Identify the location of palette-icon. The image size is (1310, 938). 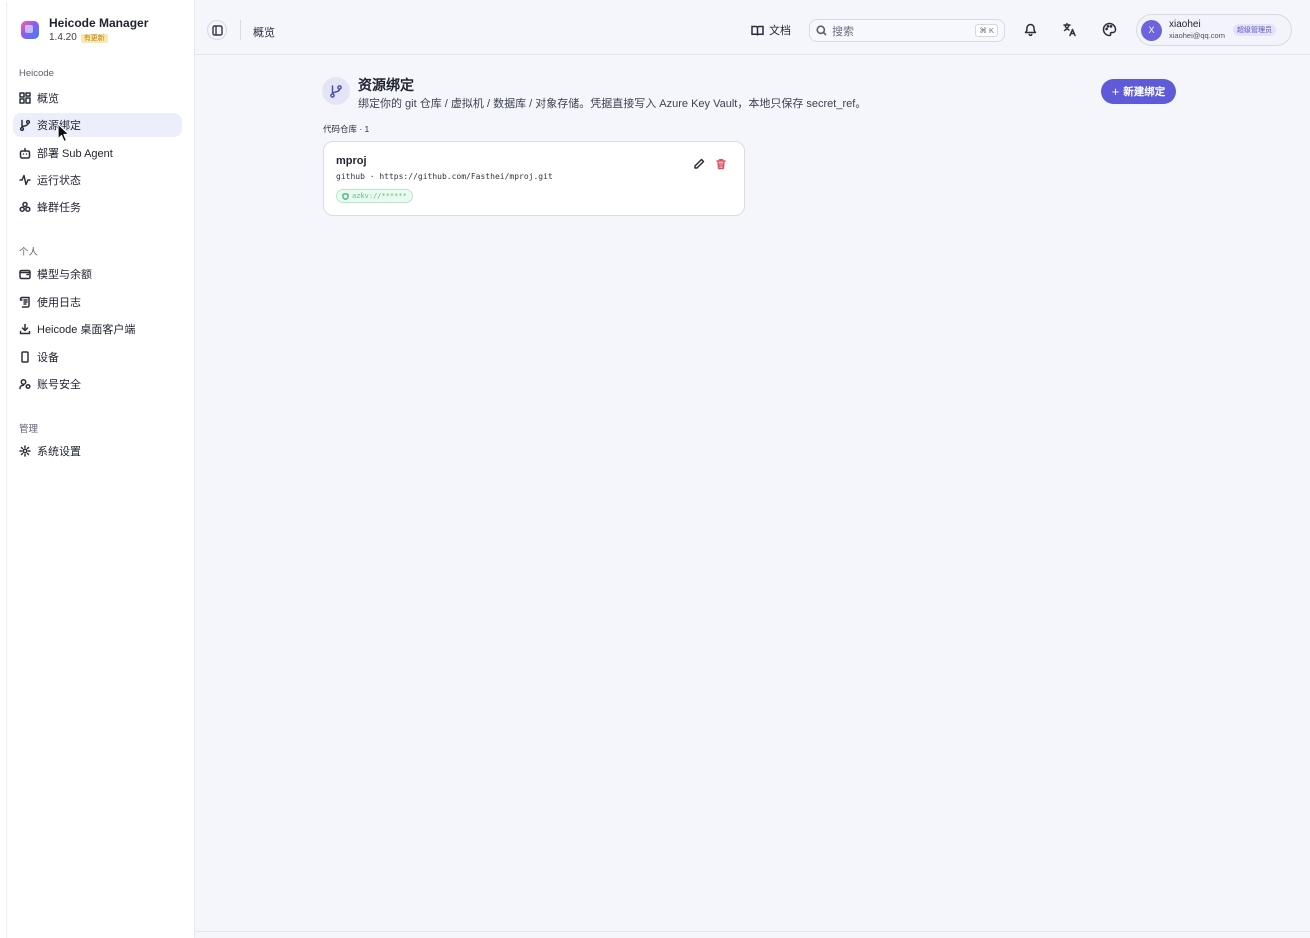
(1109, 29).